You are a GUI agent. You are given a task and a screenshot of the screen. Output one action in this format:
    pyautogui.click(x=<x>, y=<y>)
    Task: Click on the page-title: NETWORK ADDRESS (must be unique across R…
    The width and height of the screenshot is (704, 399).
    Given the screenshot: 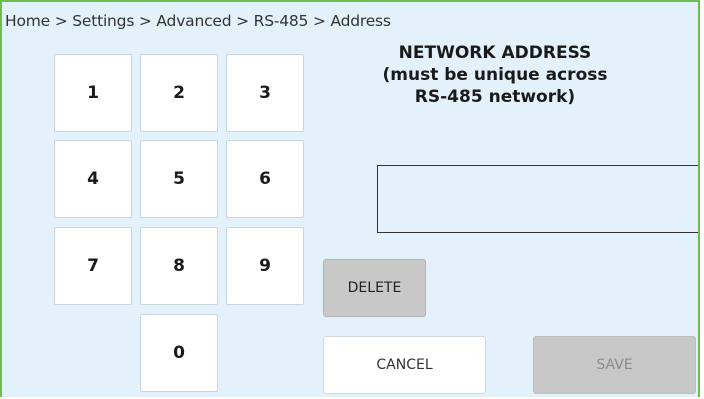 What is the action you would take?
    pyautogui.click(x=495, y=75)
    